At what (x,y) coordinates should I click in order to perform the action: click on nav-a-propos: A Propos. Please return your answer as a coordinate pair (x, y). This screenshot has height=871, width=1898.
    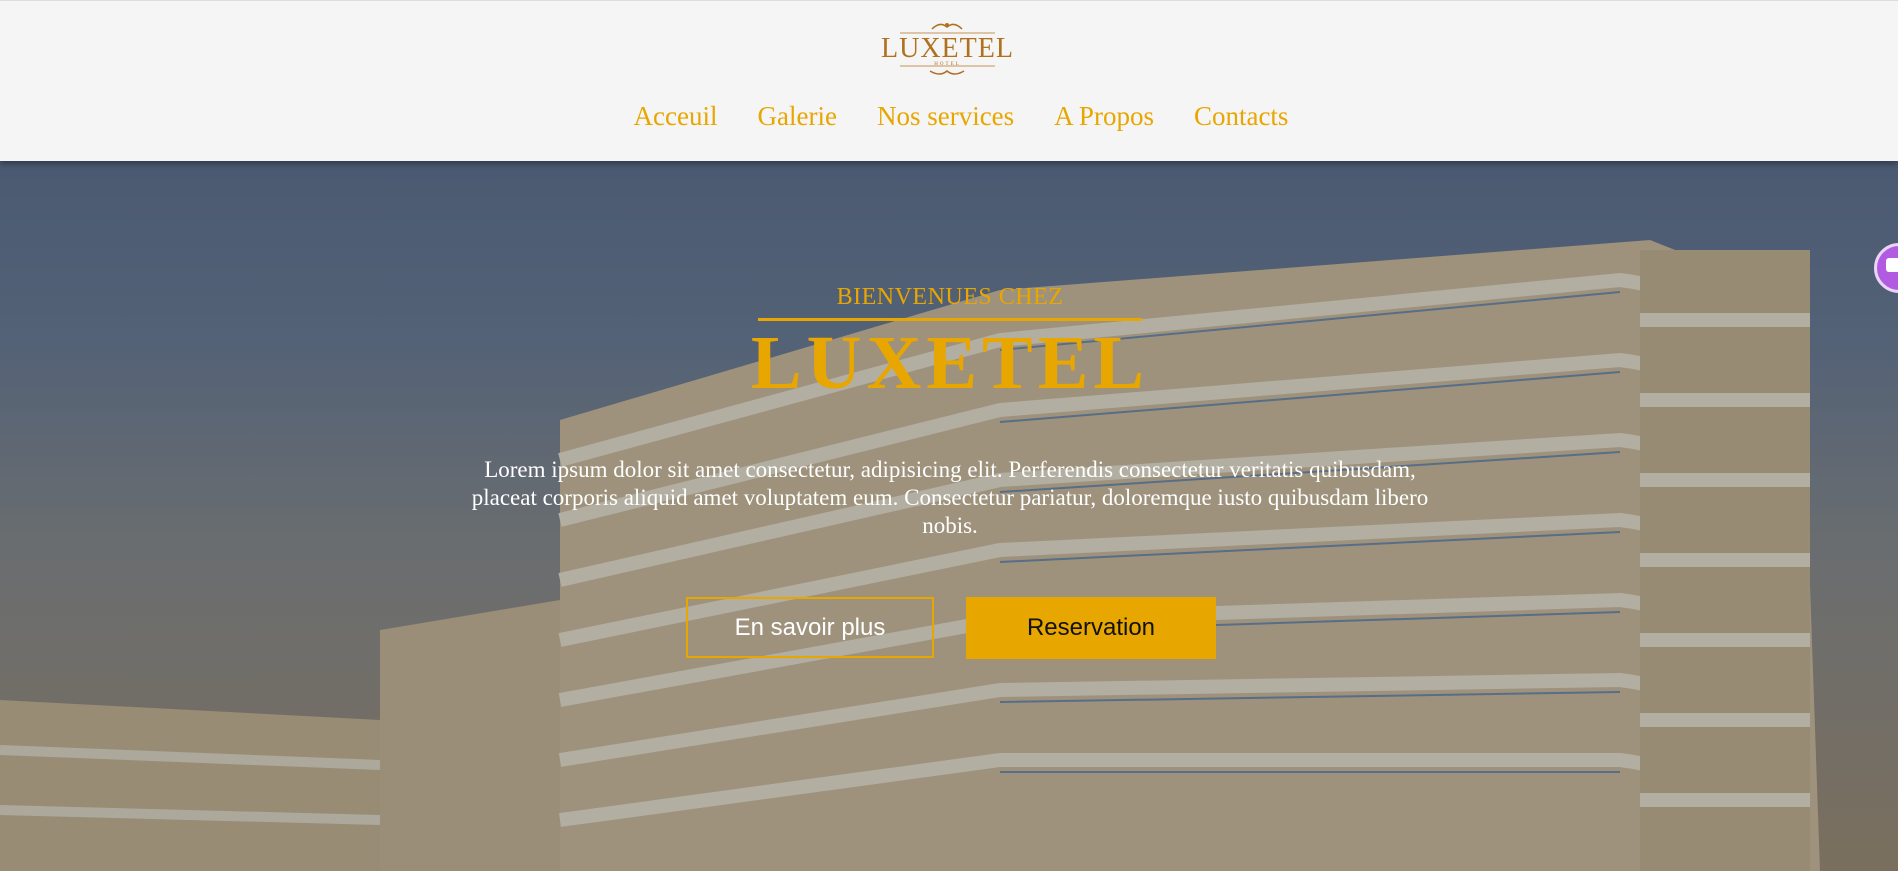
    Looking at the image, I should click on (1104, 116).